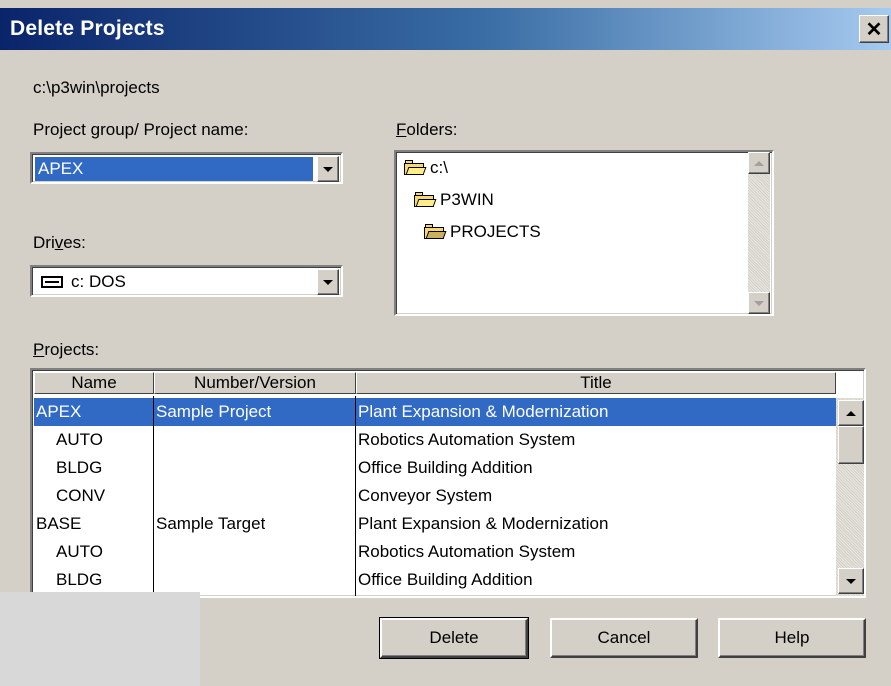 This screenshot has height=686, width=891. I want to click on project-group-combo: APEX, so click(186, 168).